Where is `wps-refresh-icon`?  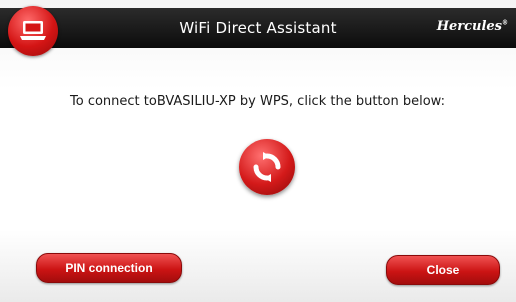 wps-refresh-icon is located at coordinates (267, 167).